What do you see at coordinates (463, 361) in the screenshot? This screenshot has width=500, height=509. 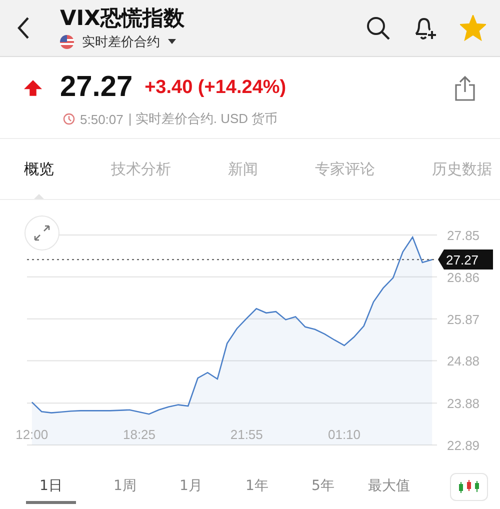 I see `y-axis-label: 24.88` at bounding box center [463, 361].